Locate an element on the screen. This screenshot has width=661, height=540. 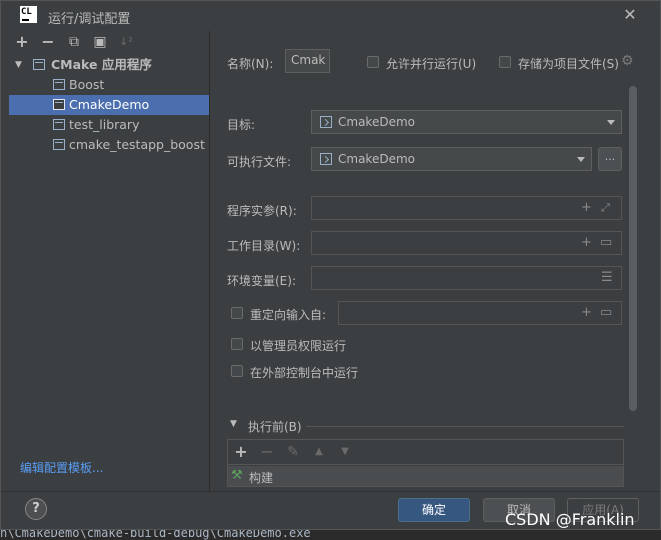
program-args-input: + ⤢ is located at coordinates (466, 208).